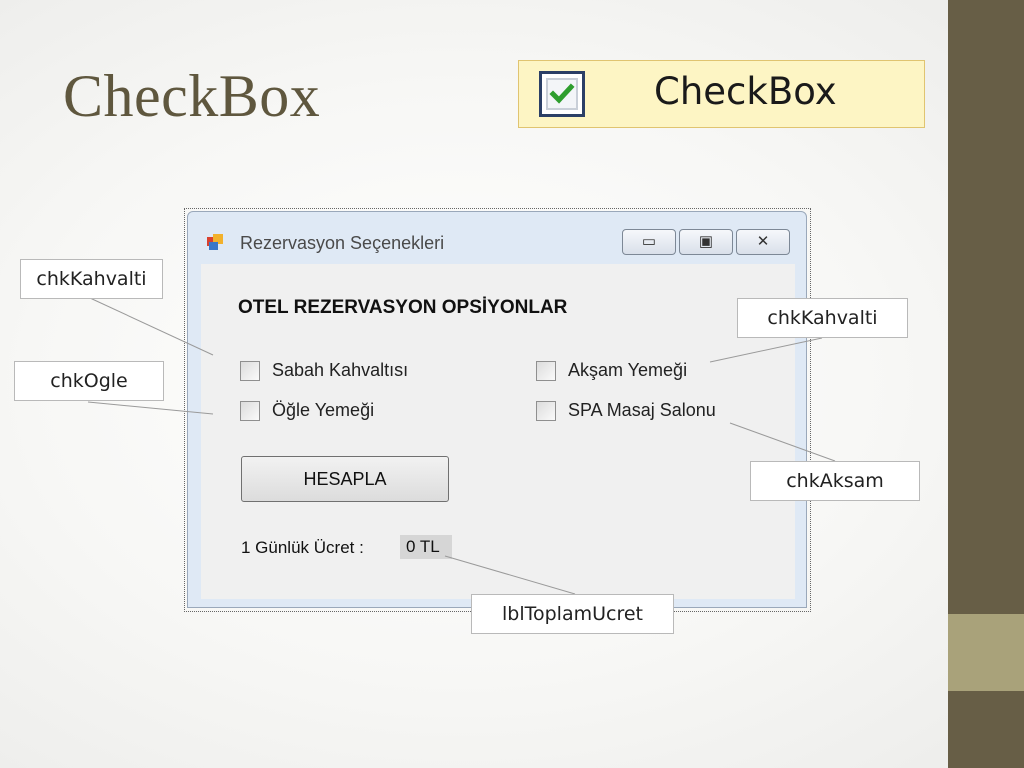  Describe the element at coordinates (89, 381) in the screenshot. I see `callout-chk-ogle: chkOgle` at that location.